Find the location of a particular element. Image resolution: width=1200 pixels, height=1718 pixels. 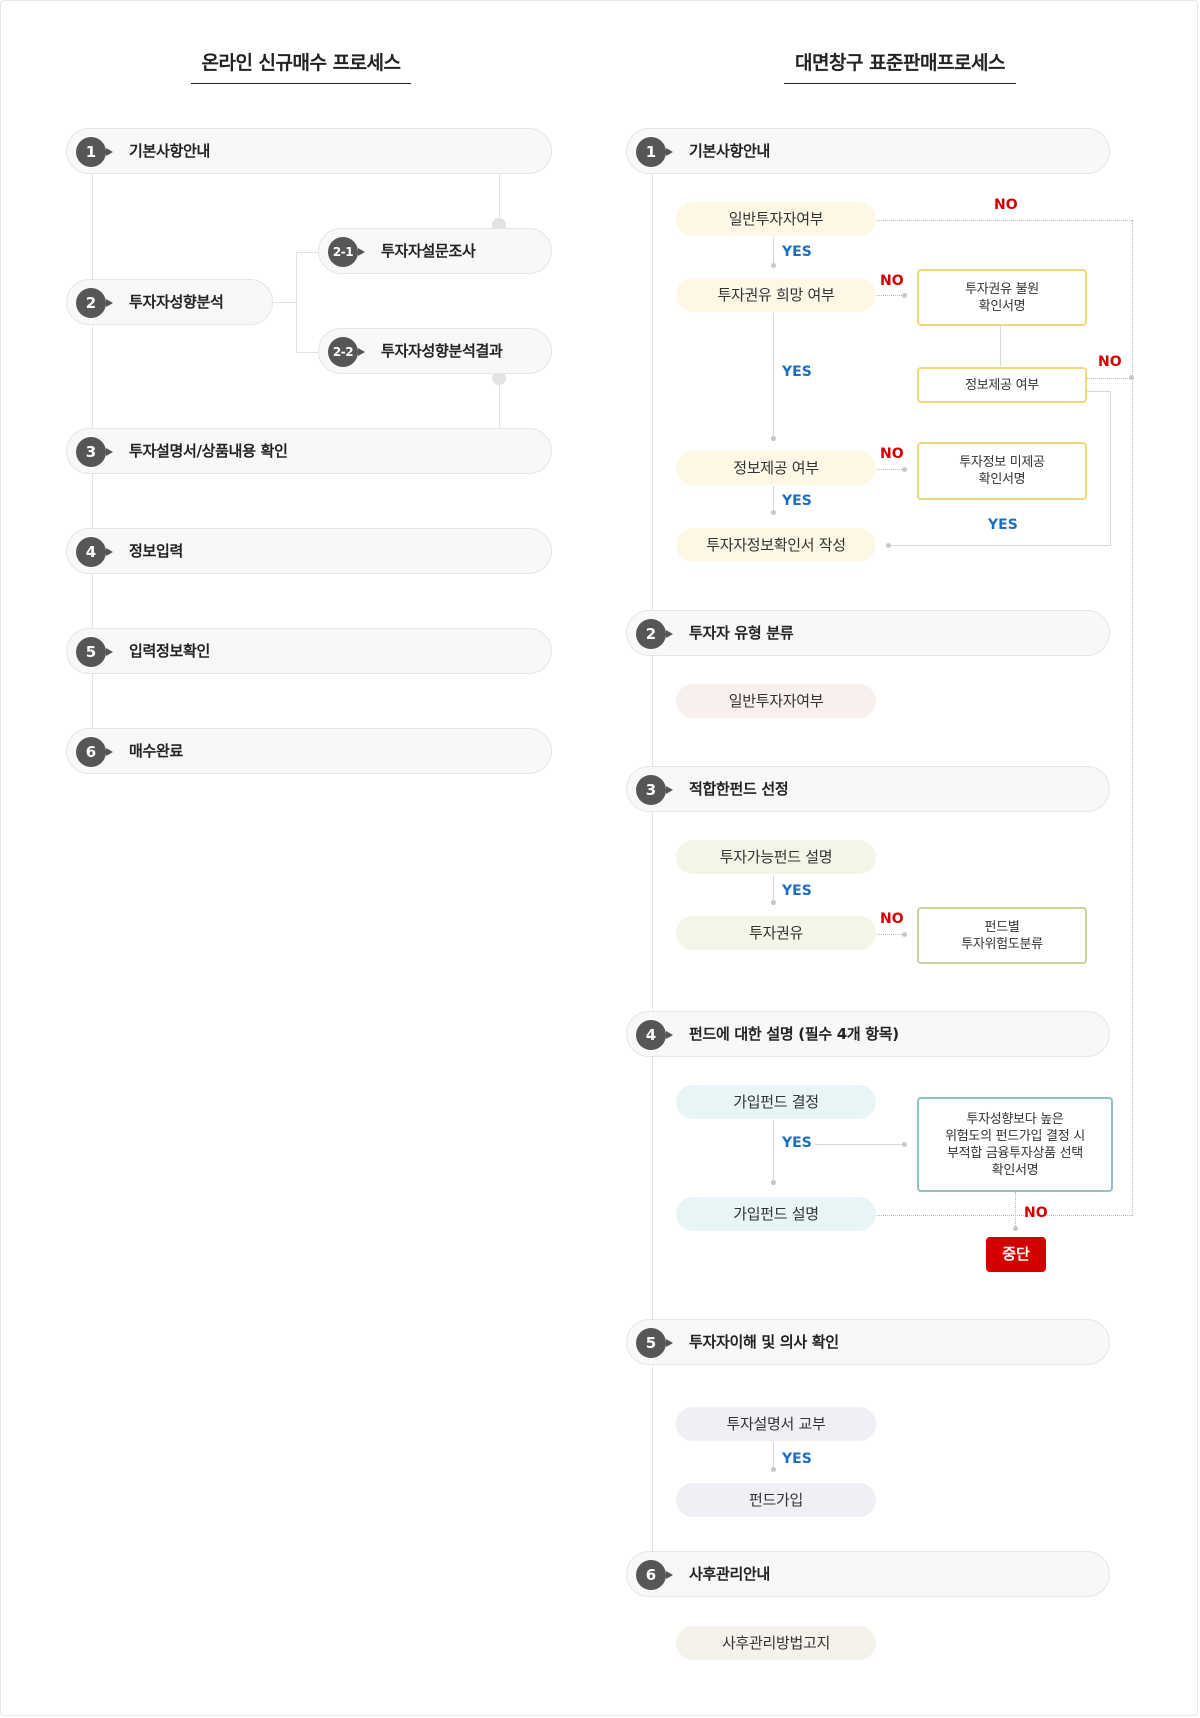

step-label: 입력정보확인 is located at coordinates (170, 651).